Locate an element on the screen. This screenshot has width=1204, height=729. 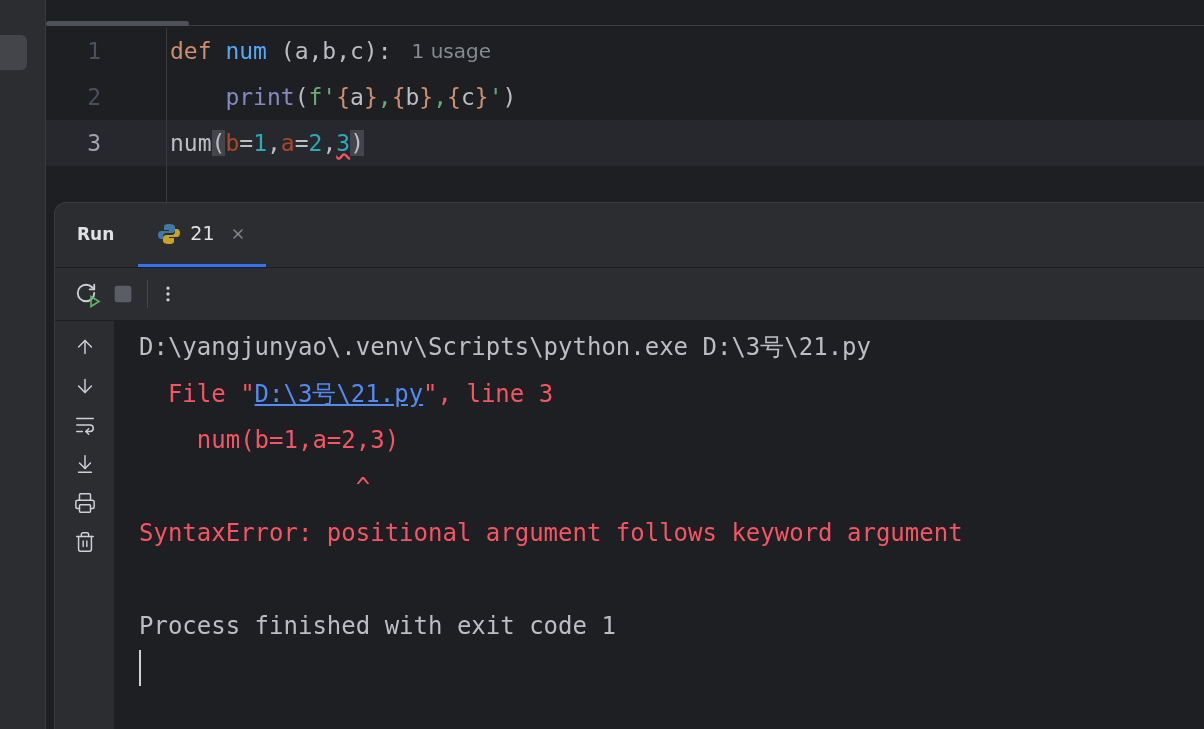
file-link: D:\3号\21.py is located at coordinates (339, 393).